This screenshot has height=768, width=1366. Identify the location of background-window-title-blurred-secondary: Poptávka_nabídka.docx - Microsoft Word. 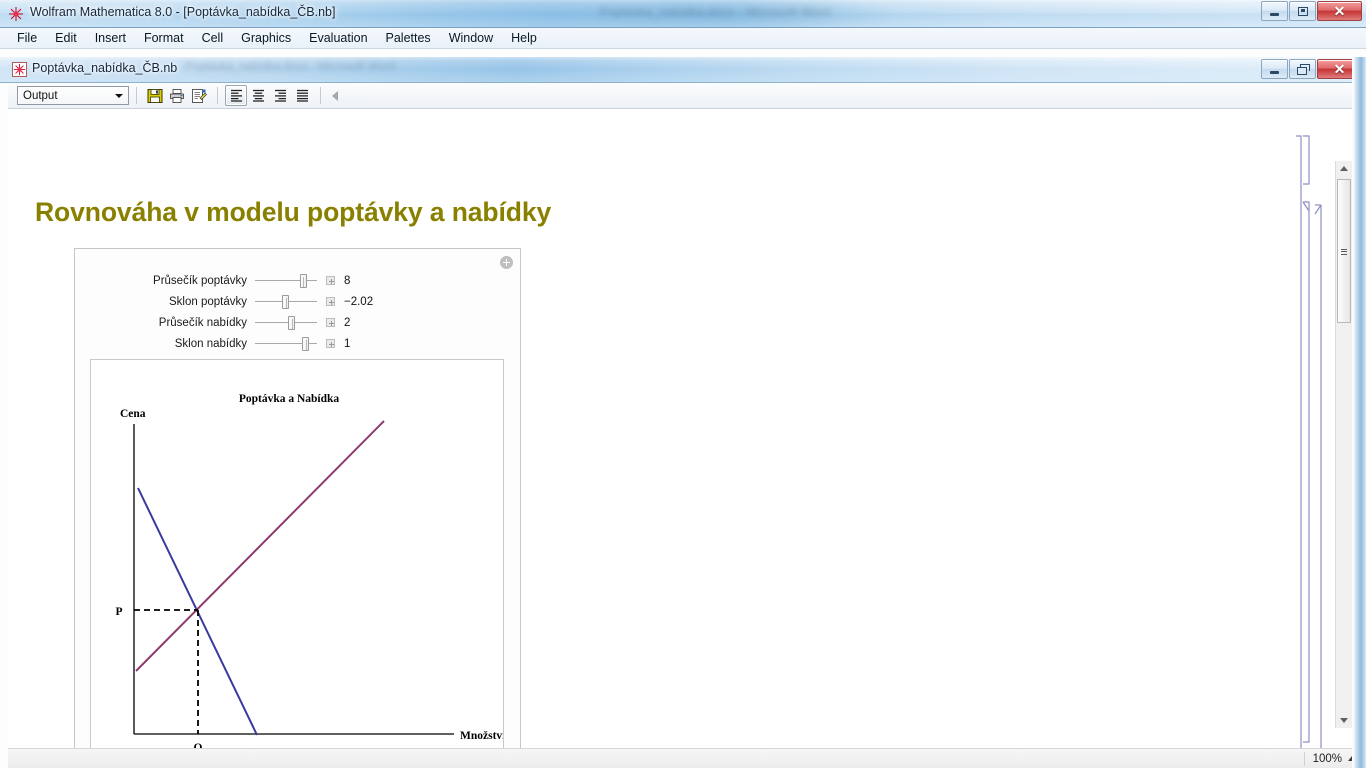
(290, 67).